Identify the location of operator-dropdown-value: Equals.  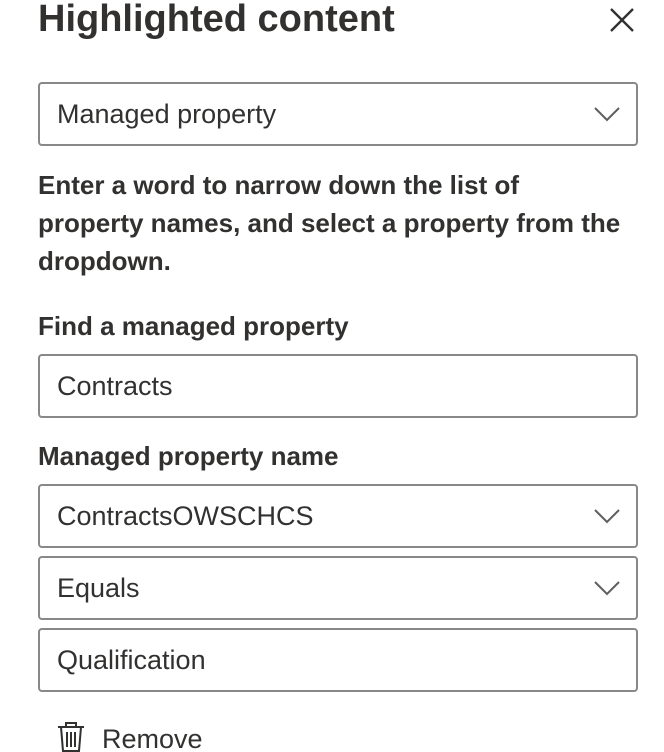
(98, 587).